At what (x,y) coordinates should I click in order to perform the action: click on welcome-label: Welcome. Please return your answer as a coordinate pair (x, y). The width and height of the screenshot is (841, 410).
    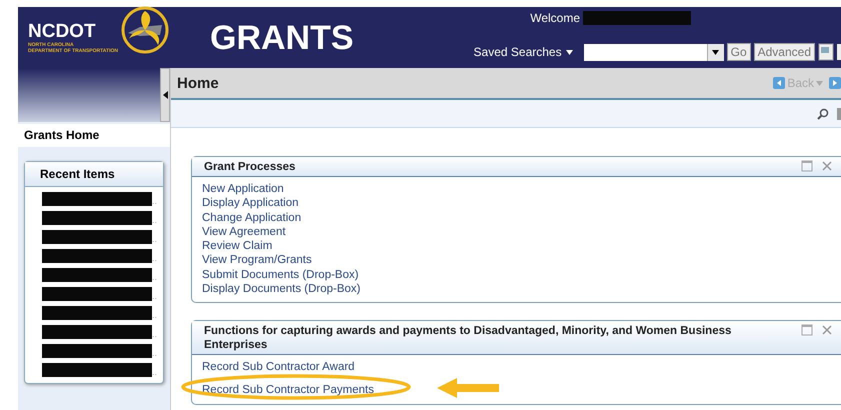
    Looking at the image, I should click on (555, 18).